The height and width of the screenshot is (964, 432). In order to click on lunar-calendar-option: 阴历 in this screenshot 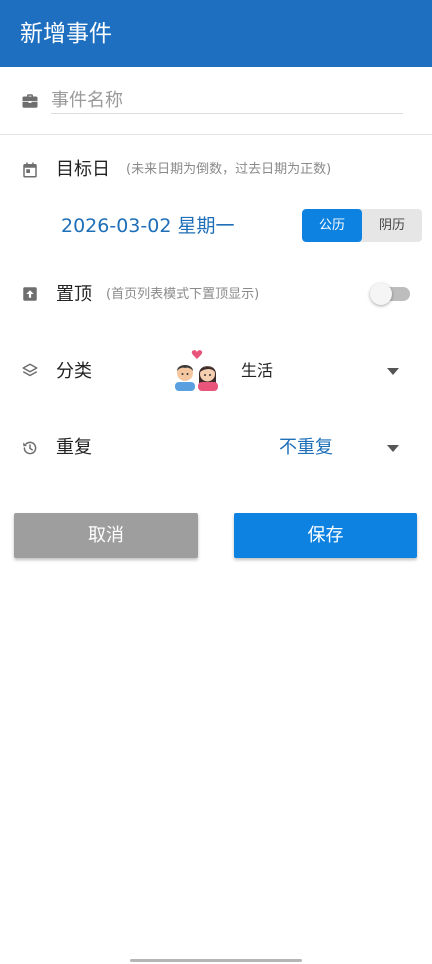, I will do `click(392, 225)`.